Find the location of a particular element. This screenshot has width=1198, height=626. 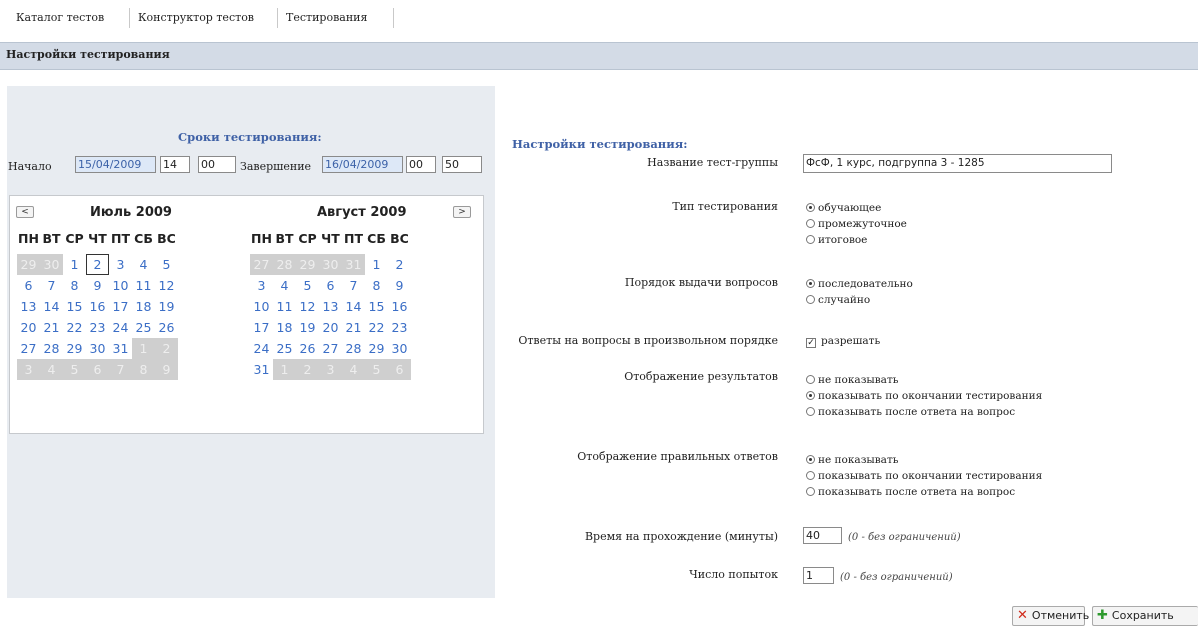

order-option-random: случайно is located at coordinates (838, 300).